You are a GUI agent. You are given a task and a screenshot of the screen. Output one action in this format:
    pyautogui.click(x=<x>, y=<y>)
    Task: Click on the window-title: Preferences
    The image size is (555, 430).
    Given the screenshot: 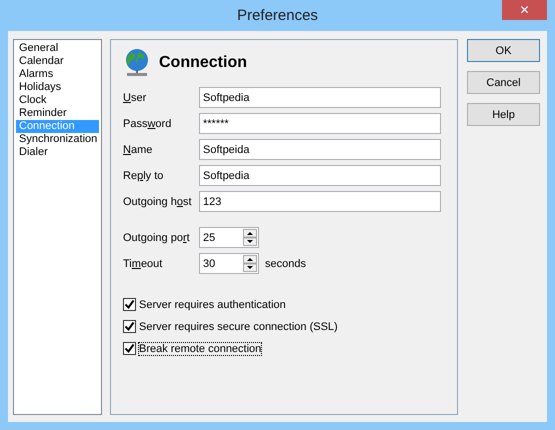 What is the action you would take?
    pyautogui.click(x=277, y=15)
    